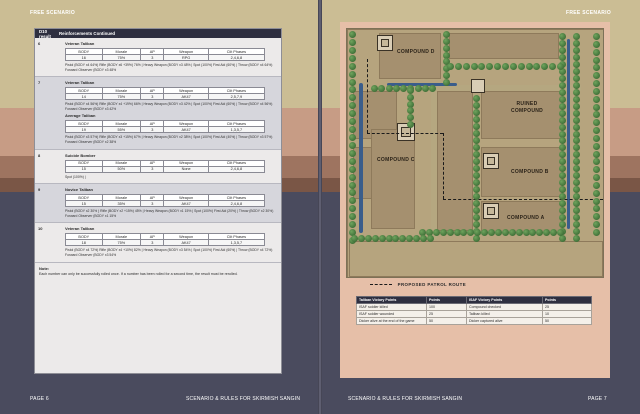 This screenshot has height=414, width=640. What do you see at coordinates (567, 321) in the screenshot?
I see `vp-cell: 50` at bounding box center [567, 321].